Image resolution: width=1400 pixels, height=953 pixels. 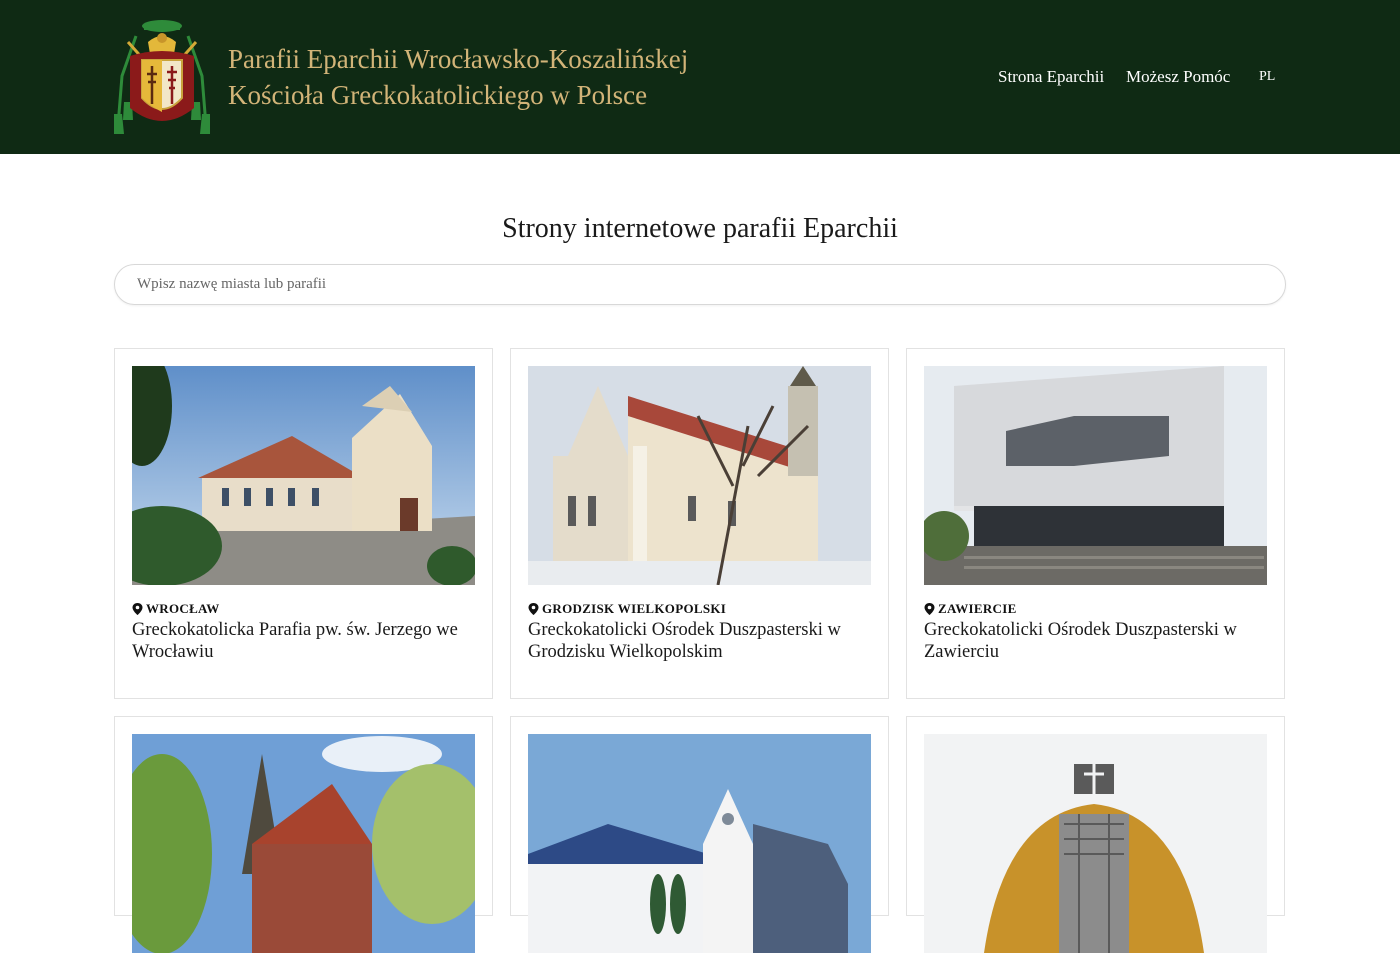 I want to click on search-input, so click(x=700, y=284).